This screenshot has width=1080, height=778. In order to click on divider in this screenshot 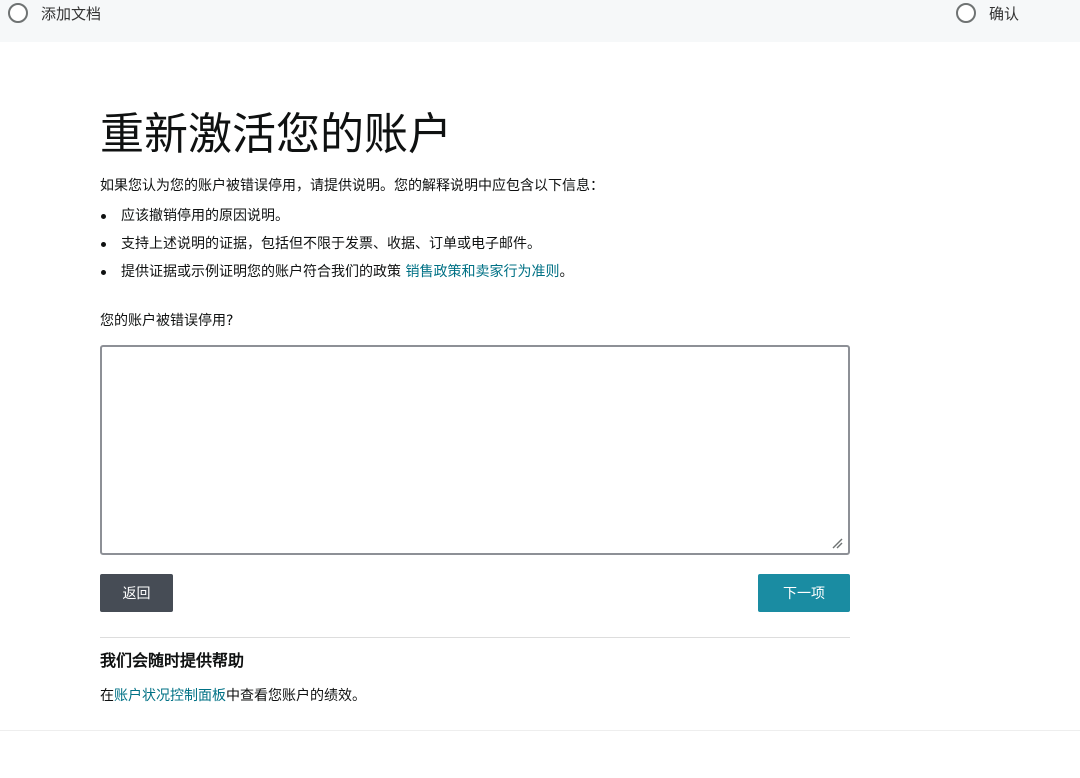, I will do `click(475, 637)`.